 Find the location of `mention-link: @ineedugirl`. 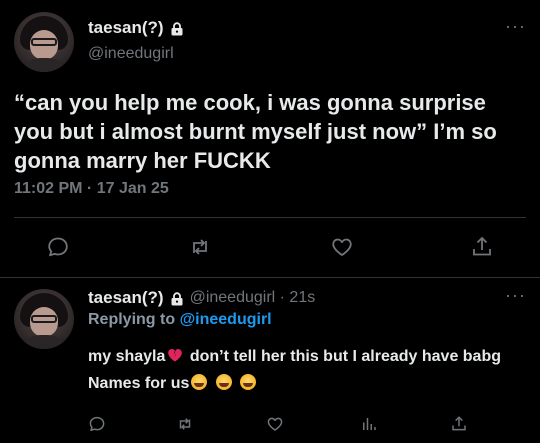

mention-link: @ineedugirl is located at coordinates (226, 319).